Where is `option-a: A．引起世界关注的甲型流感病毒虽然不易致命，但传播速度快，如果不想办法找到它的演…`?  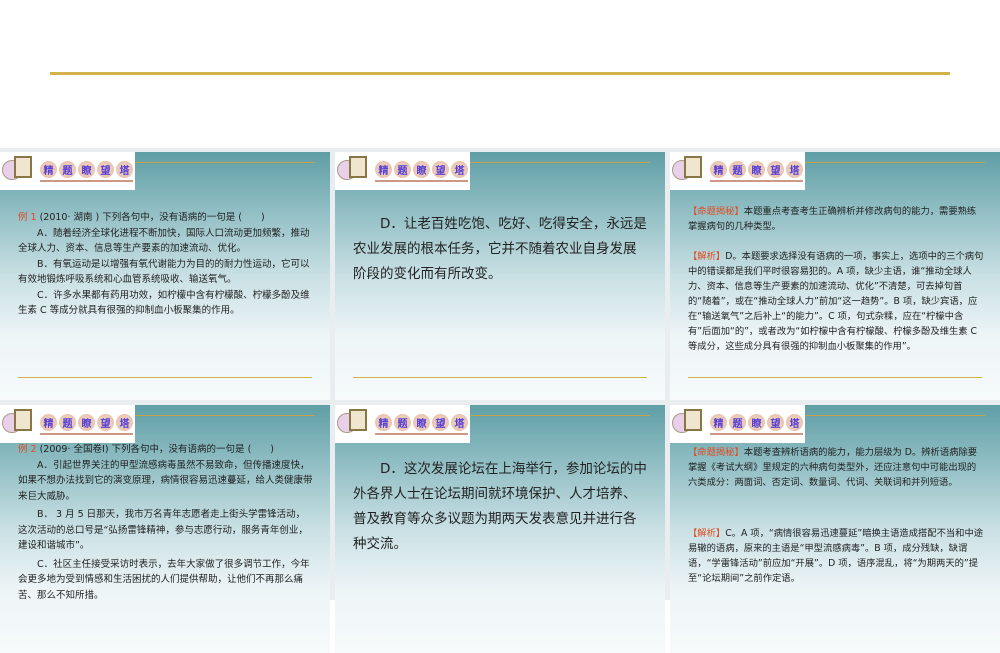
option-a: A．引起世界关注的甲型流感病毒虽然不易致命，但传播速度快，如果不想办法找到它的演… is located at coordinates (165, 480).